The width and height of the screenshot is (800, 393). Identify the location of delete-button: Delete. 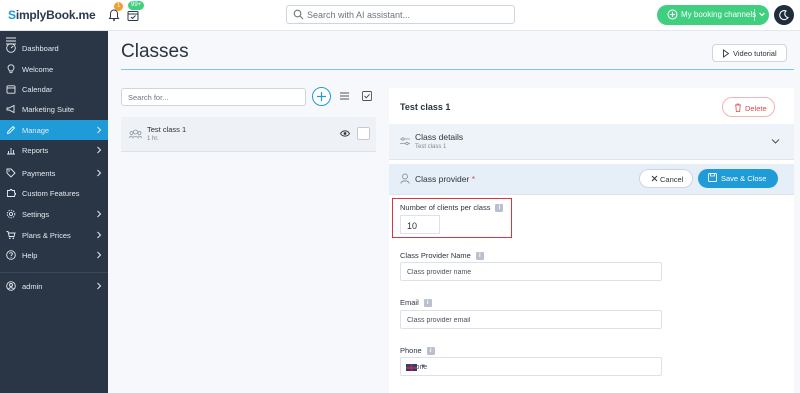
(748, 107).